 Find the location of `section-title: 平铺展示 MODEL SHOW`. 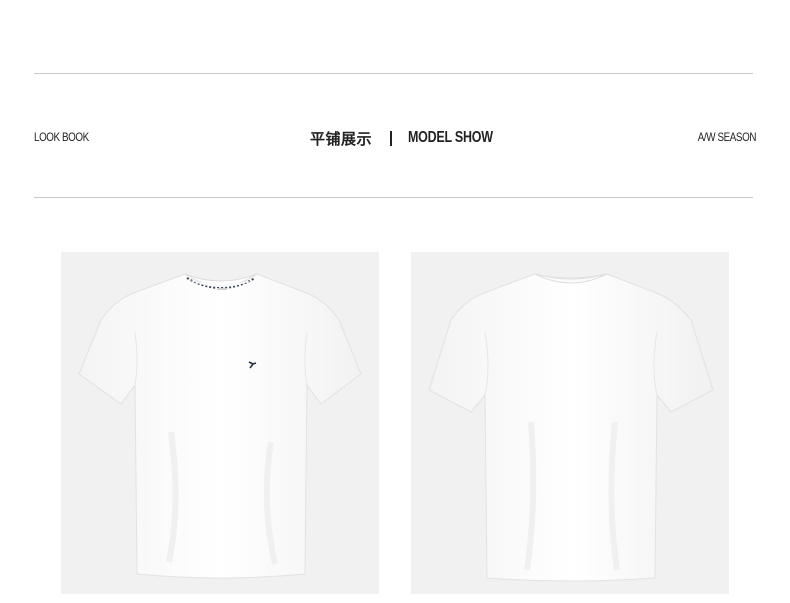

section-title: 平铺展示 MODEL SHOW is located at coordinates (413, 138).